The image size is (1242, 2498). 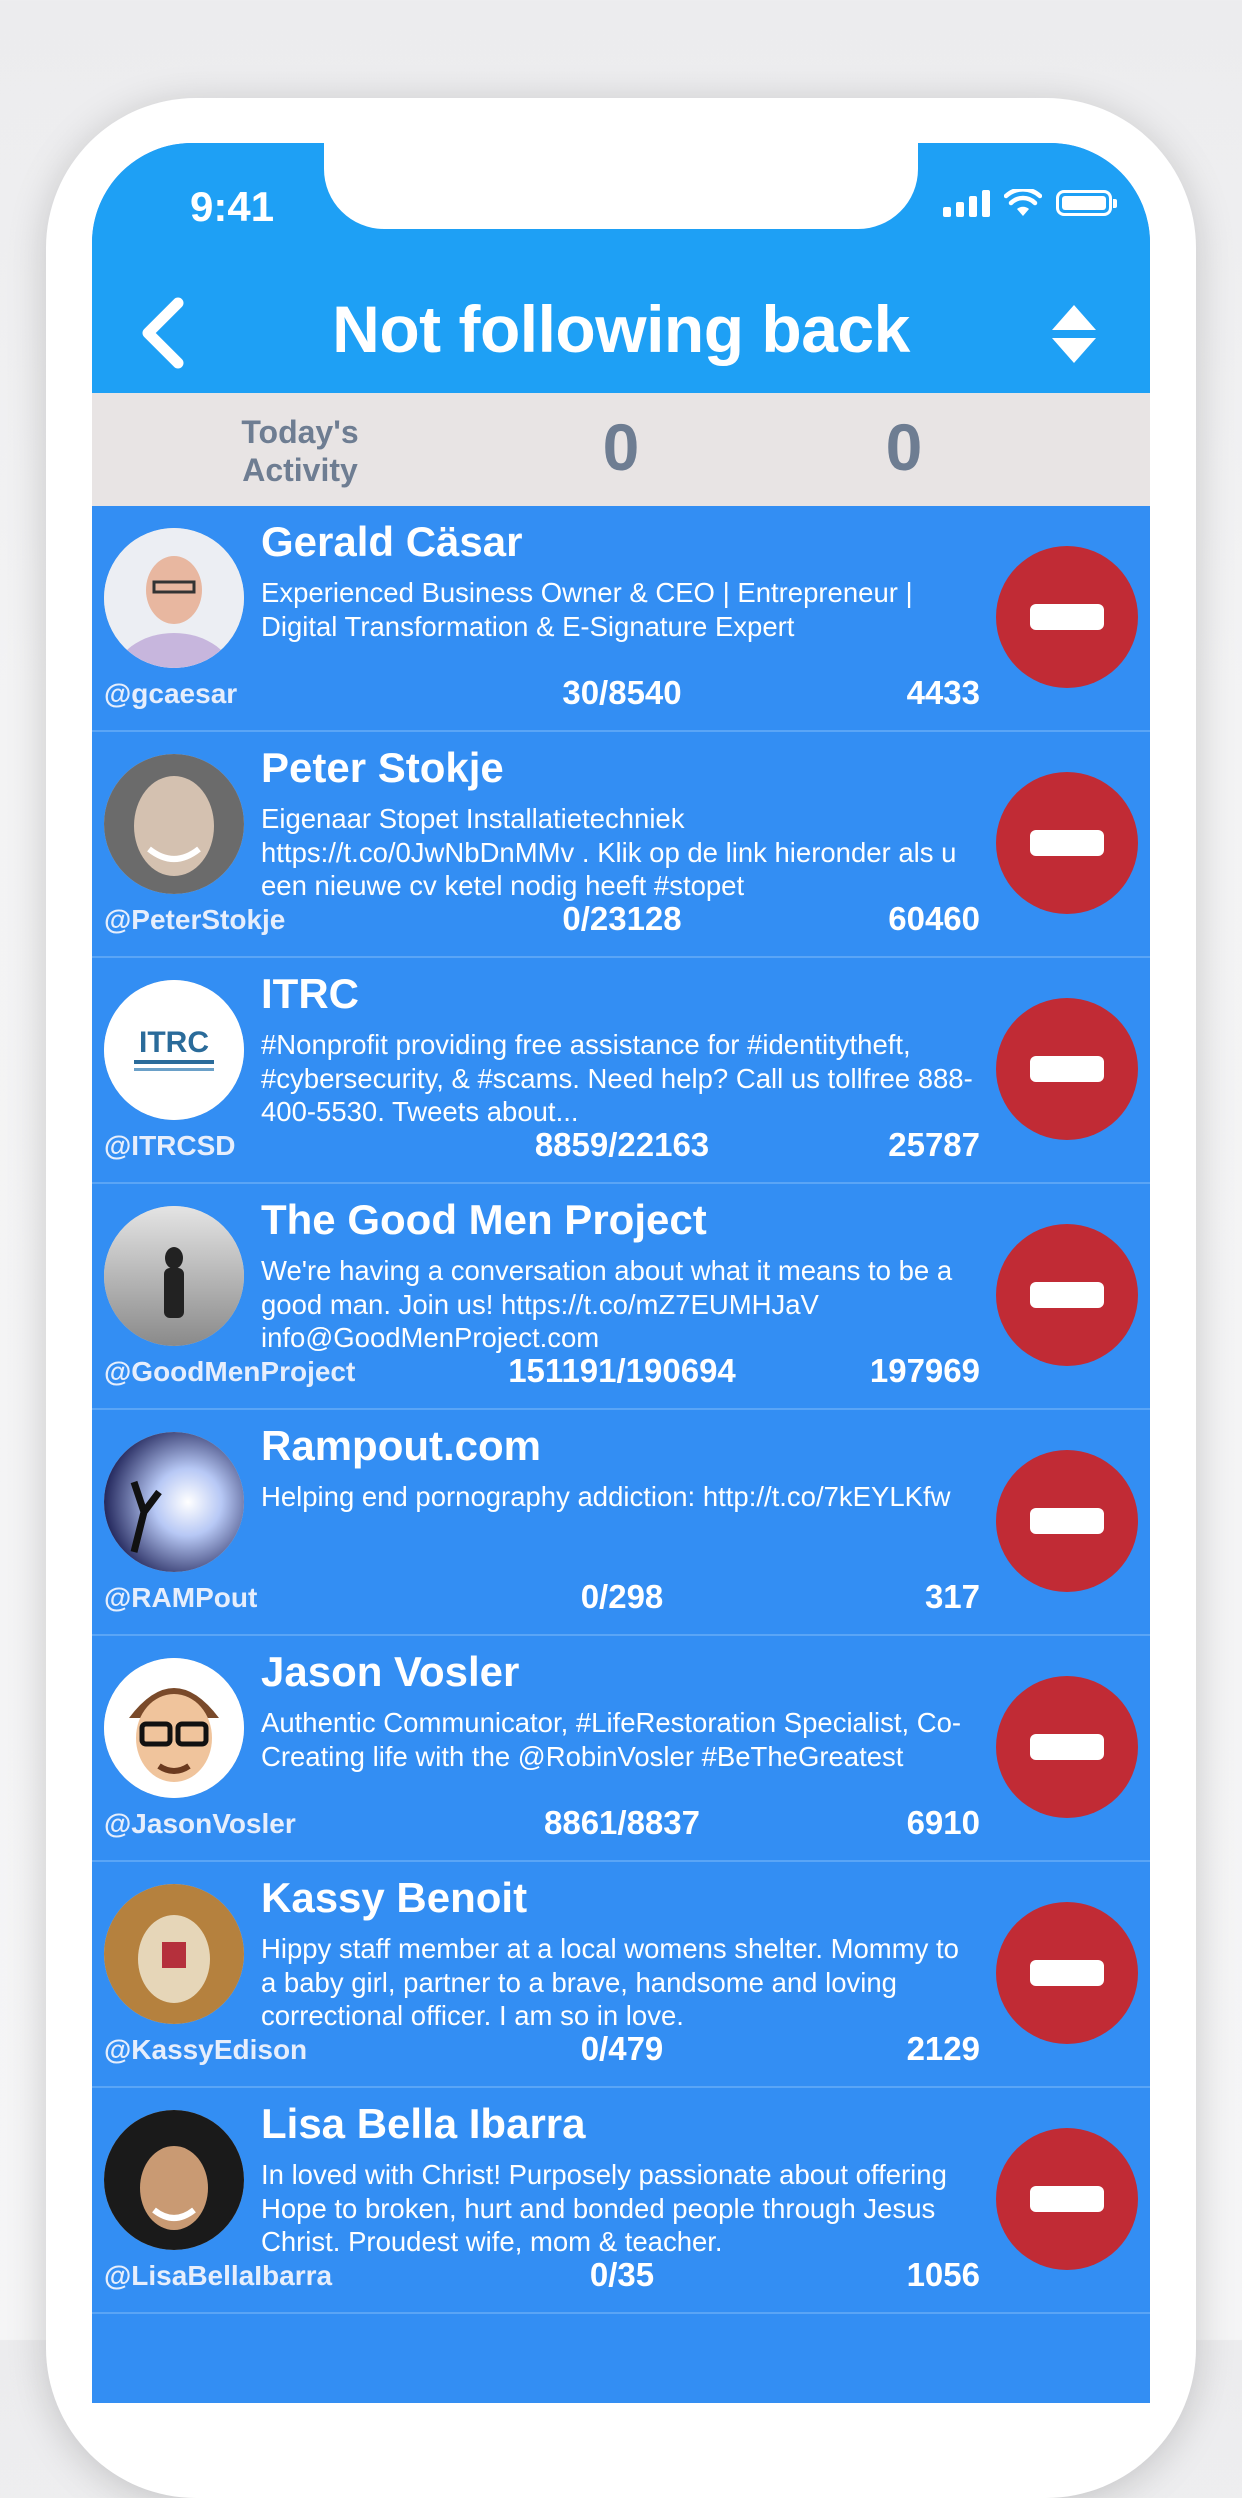 I want to click on activity-label: Today's Activity, so click(x=300, y=451).